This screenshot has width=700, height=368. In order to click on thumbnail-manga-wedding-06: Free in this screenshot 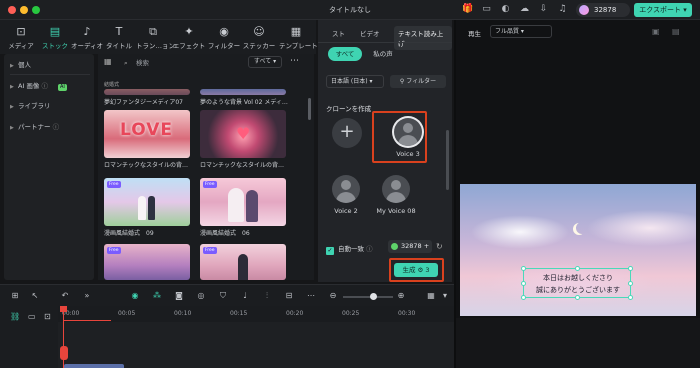, I will do `click(243, 202)`.